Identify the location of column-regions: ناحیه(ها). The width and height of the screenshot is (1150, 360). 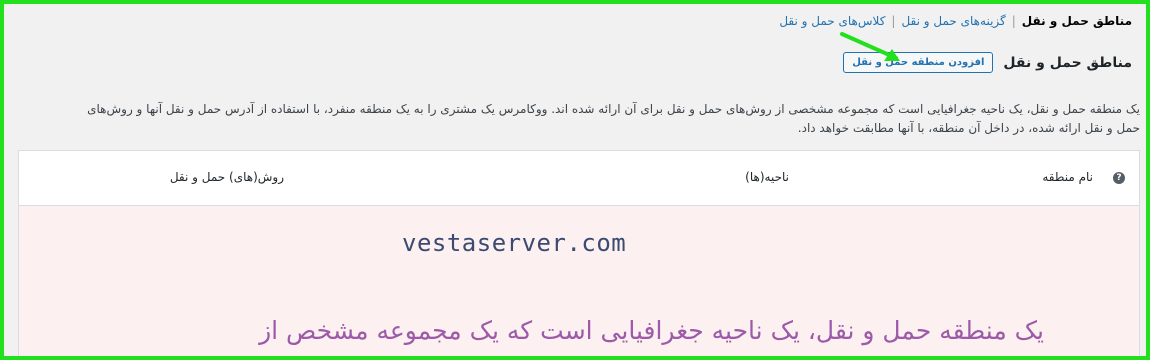
(767, 177).